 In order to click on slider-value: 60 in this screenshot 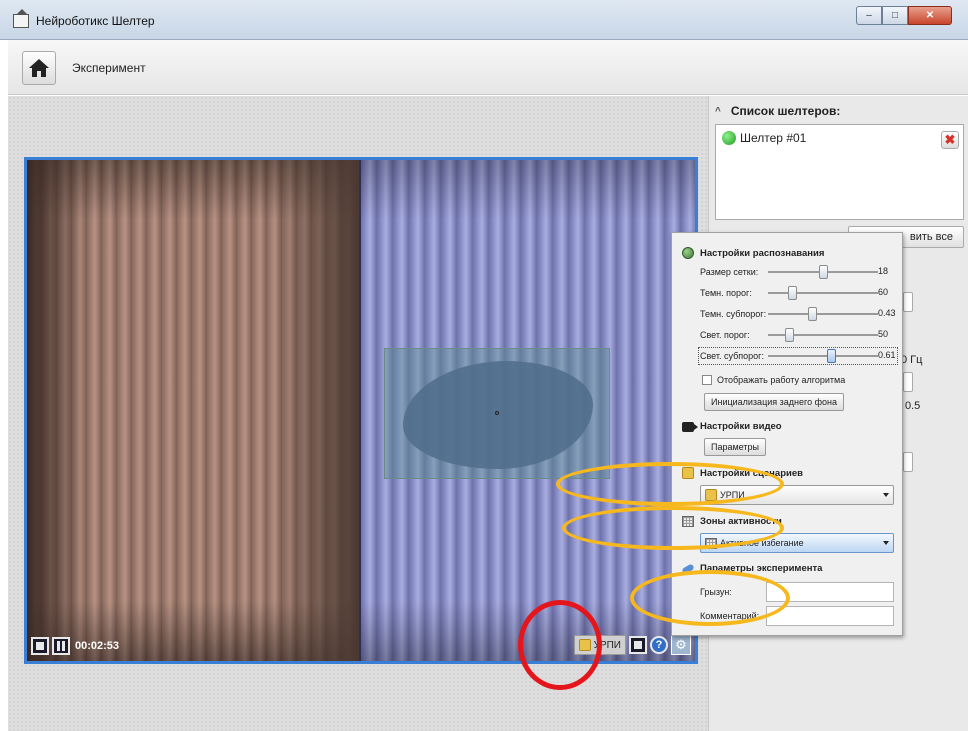, I will do `click(883, 292)`.